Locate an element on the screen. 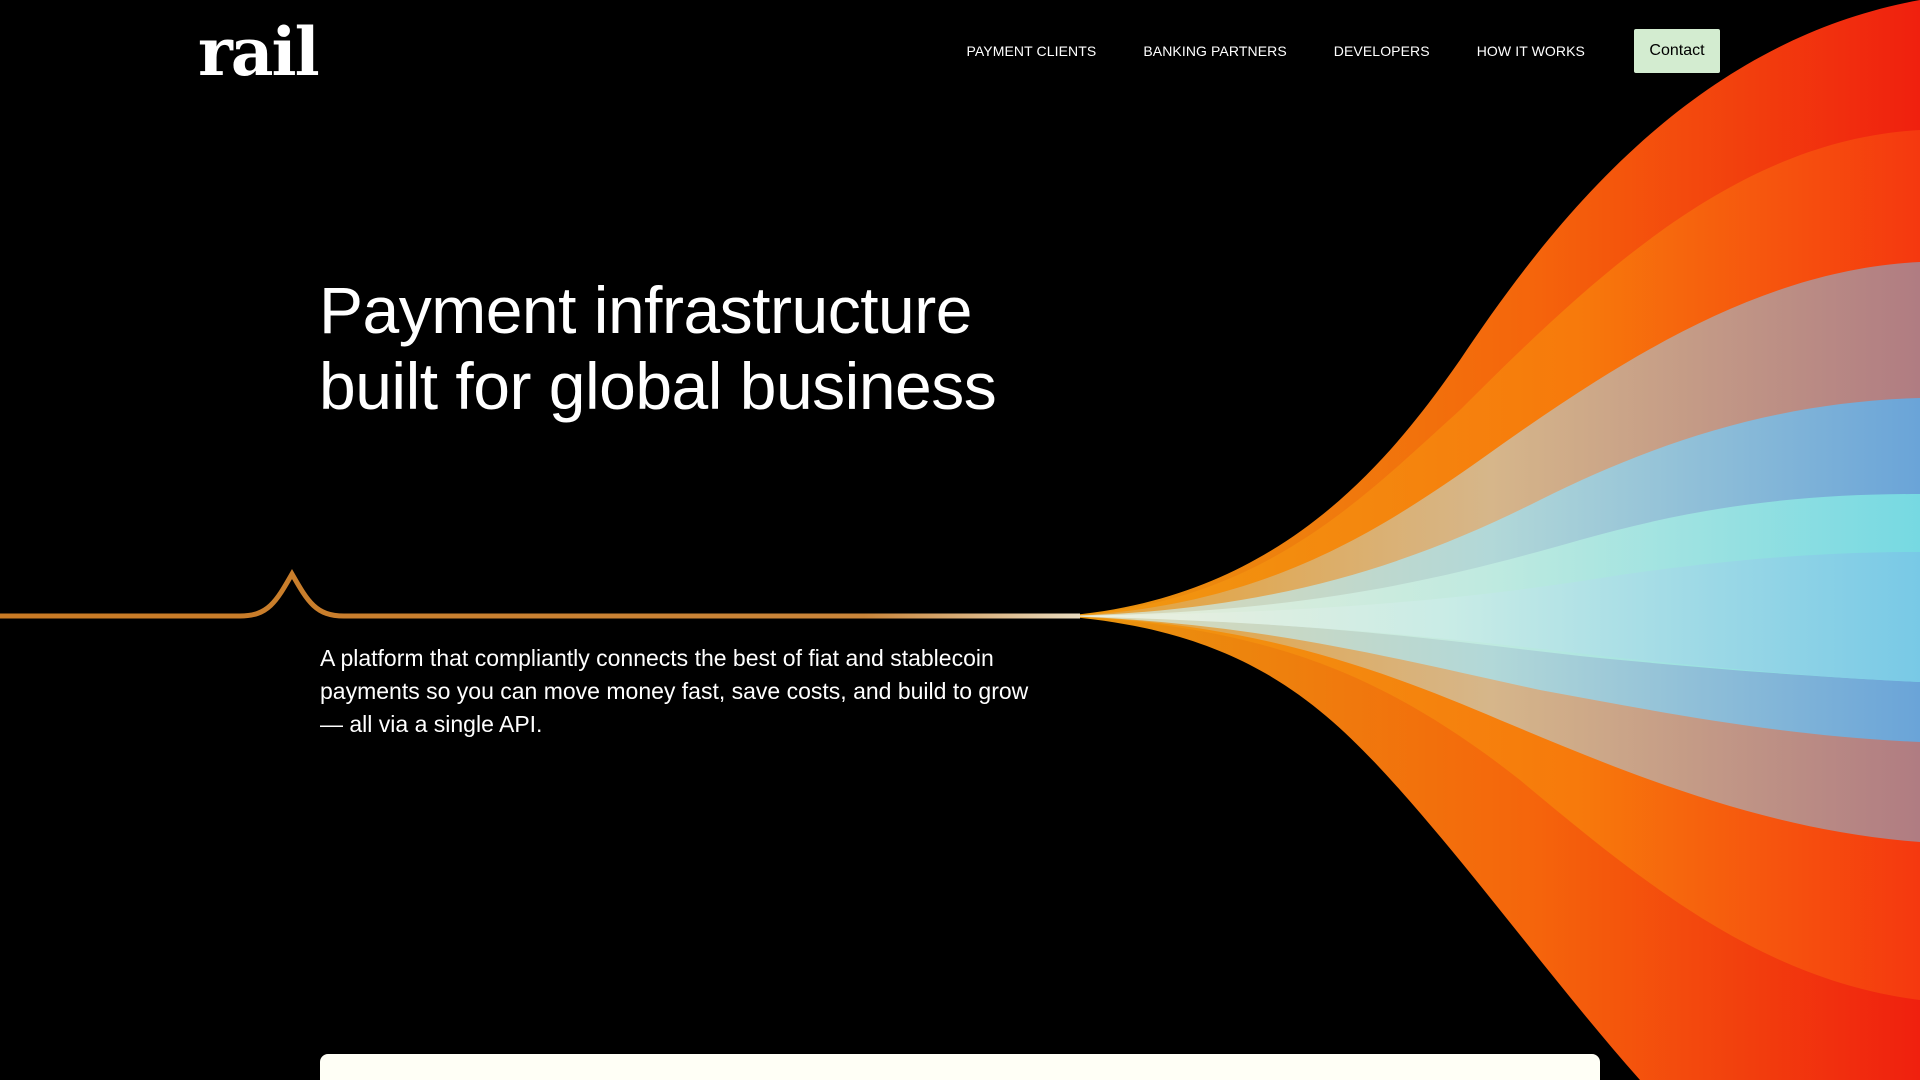  hero-title-line-2: built for global business is located at coordinates (658, 386).